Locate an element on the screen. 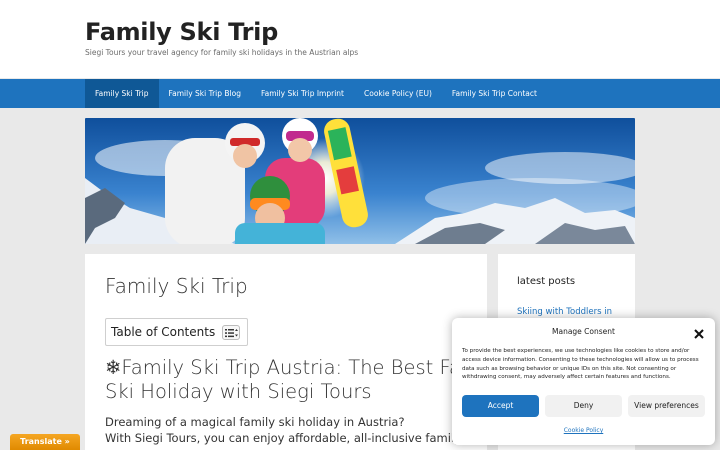  article-heading-line2: Ski Holiday with Siegi Tours is located at coordinates (238, 391).